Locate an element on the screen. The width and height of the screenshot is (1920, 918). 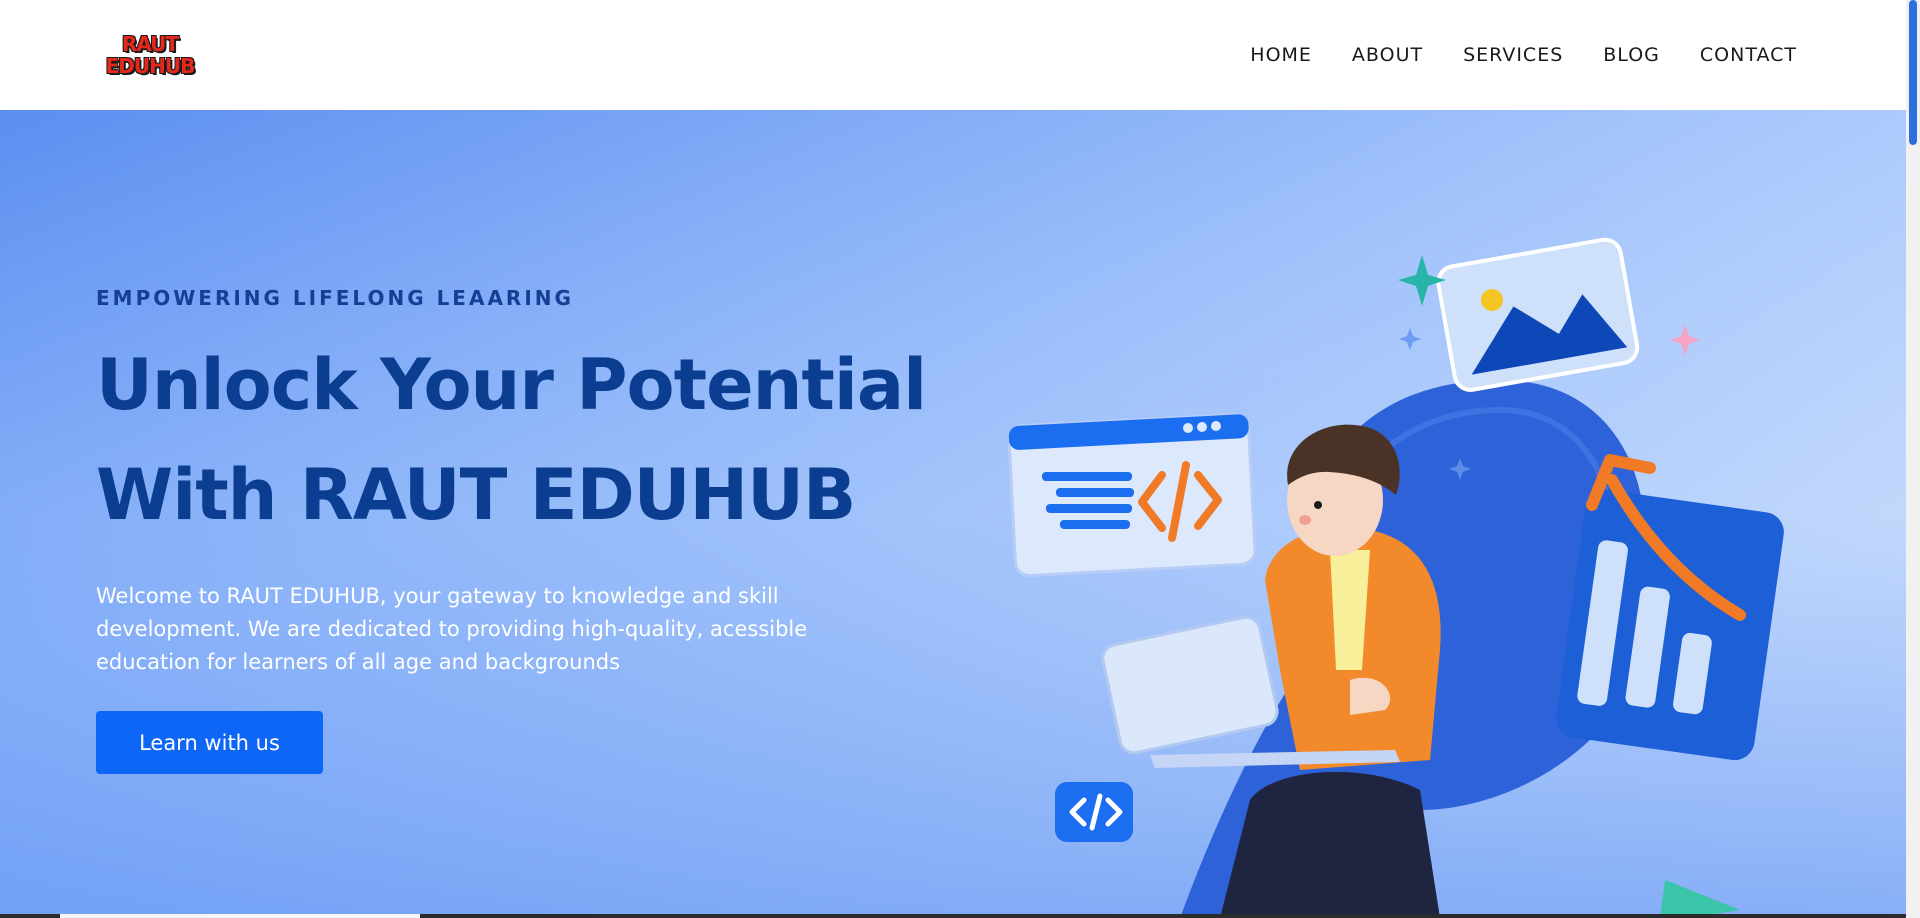
brand-logo: RAUT EDUHUB is located at coordinates (150, 55).